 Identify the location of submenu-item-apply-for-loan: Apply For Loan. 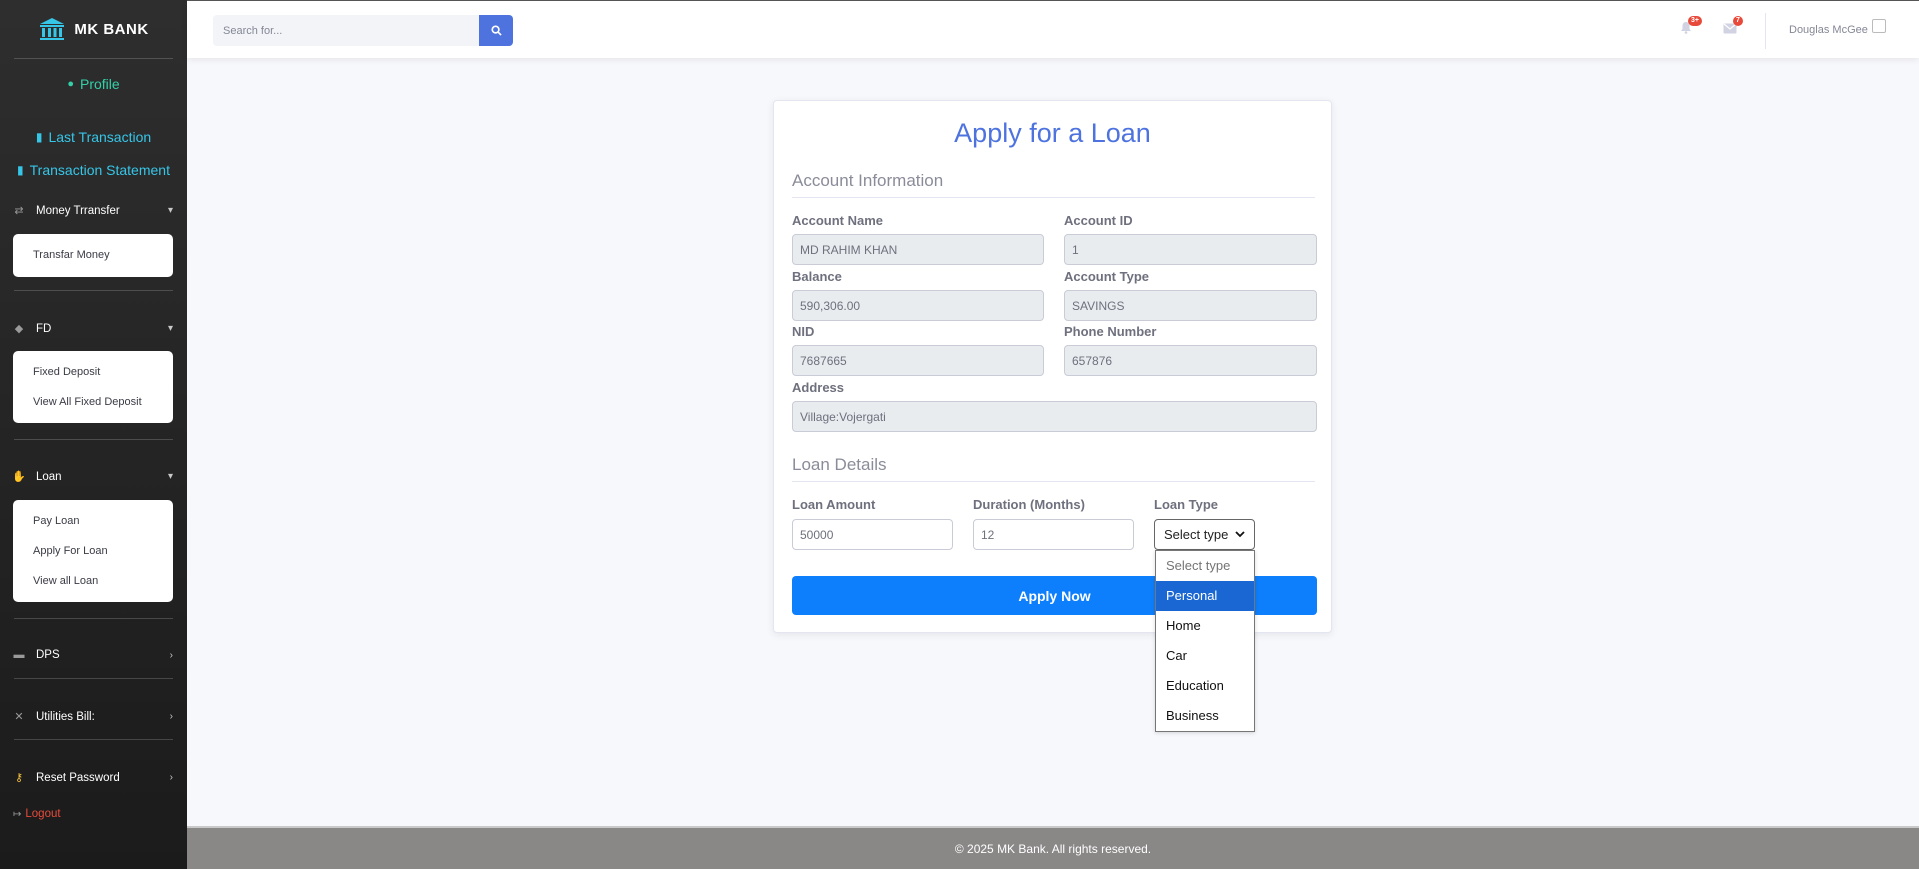
(93, 551).